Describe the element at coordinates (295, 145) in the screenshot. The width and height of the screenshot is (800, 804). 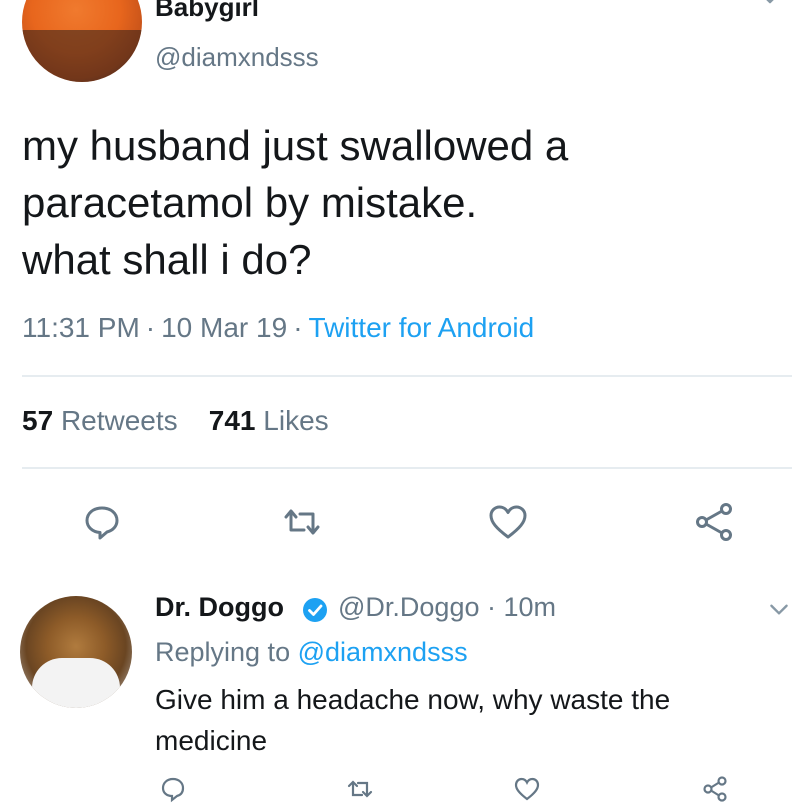
I see `tweet-text-line: my husband just swallowed a` at that location.